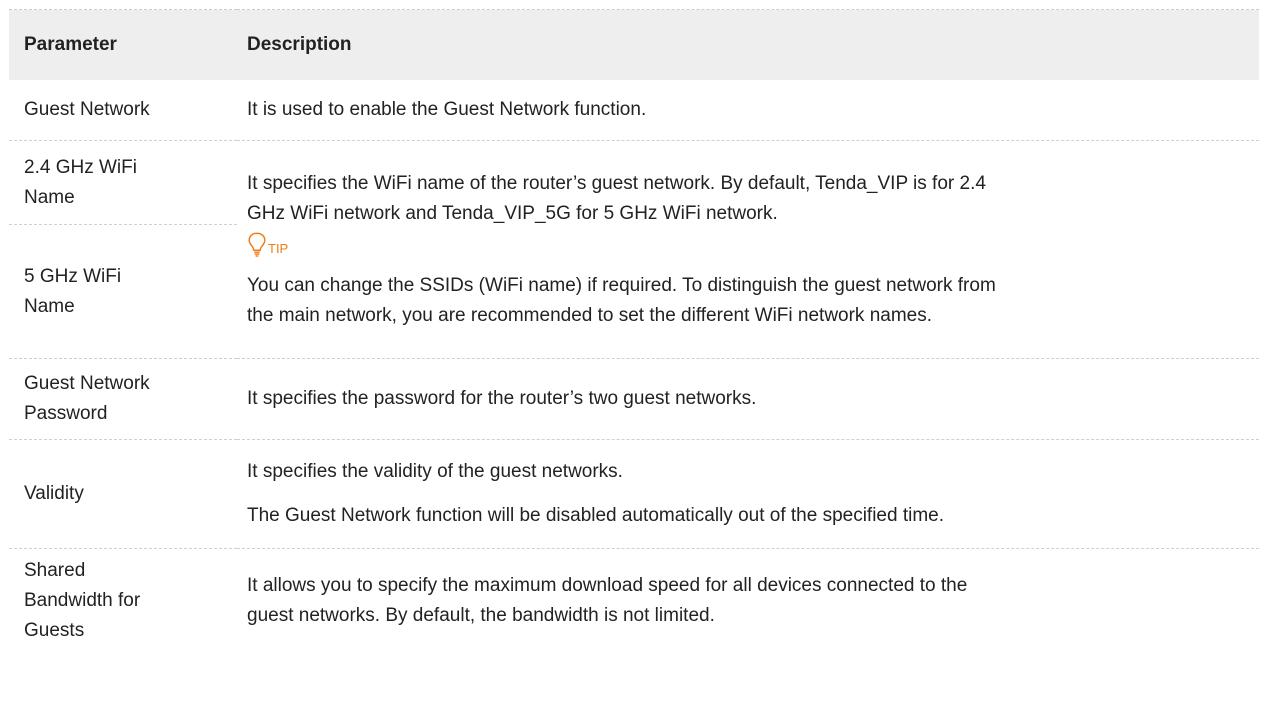  I want to click on parameter-name-line: 2.4 GHz WiFi, so click(80, 167).